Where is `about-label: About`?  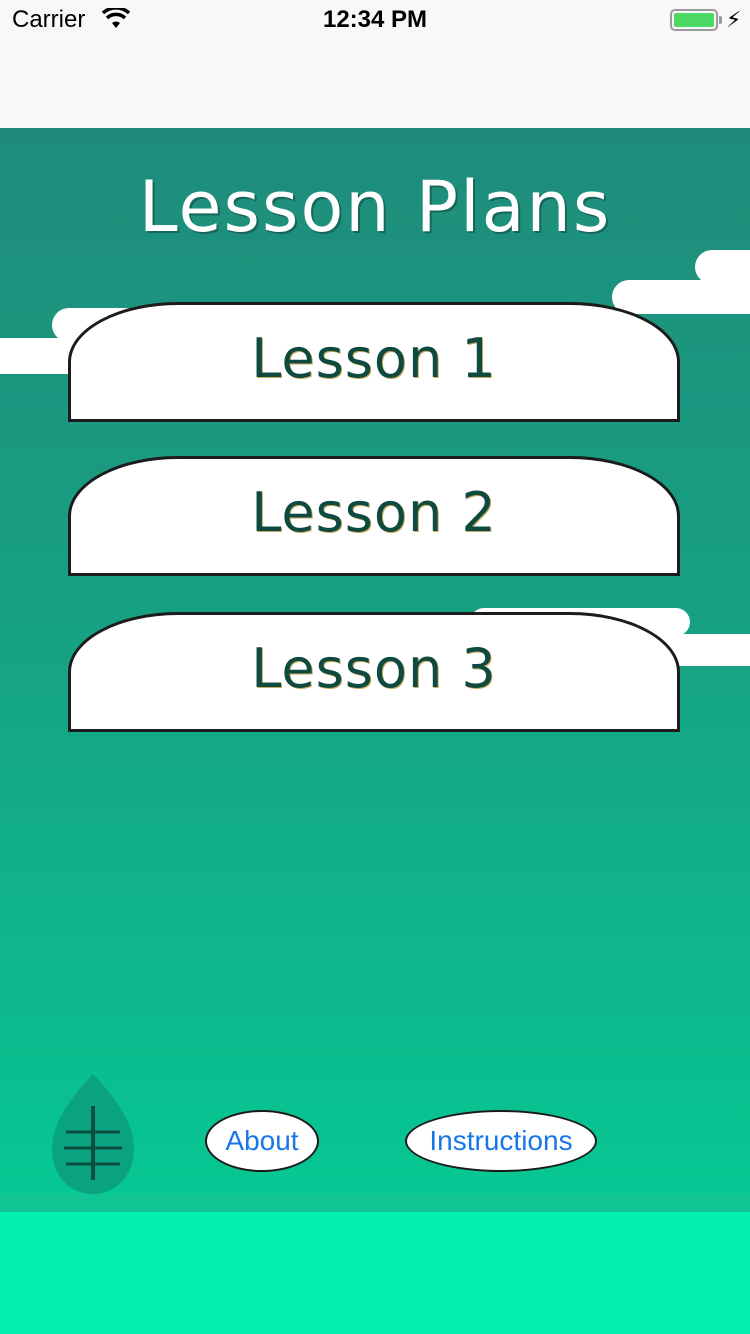
about-label: About is located at coordinates (262, 1140).